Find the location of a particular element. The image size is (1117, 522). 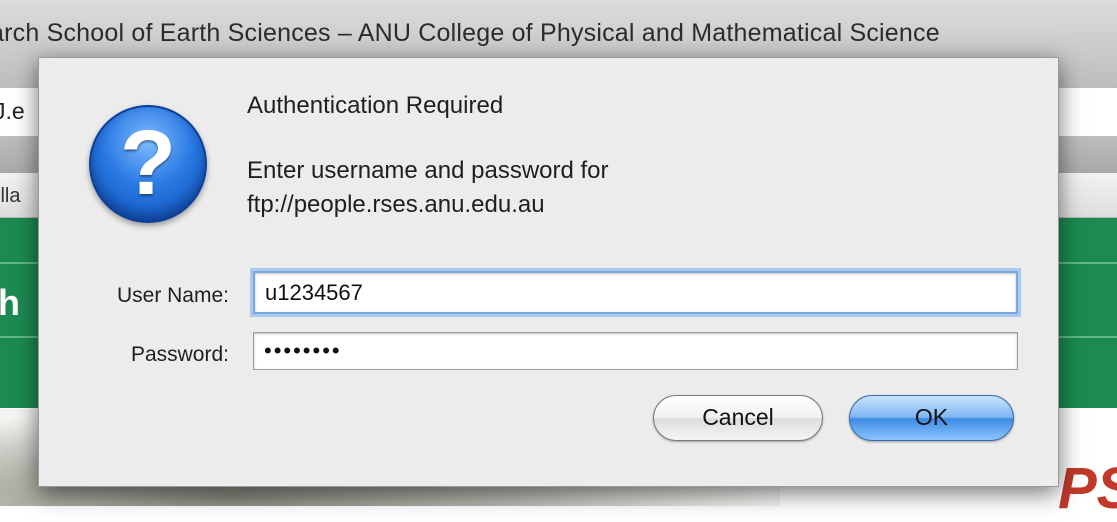

question-mark-icon: ? is located at coordinates (148, 164).